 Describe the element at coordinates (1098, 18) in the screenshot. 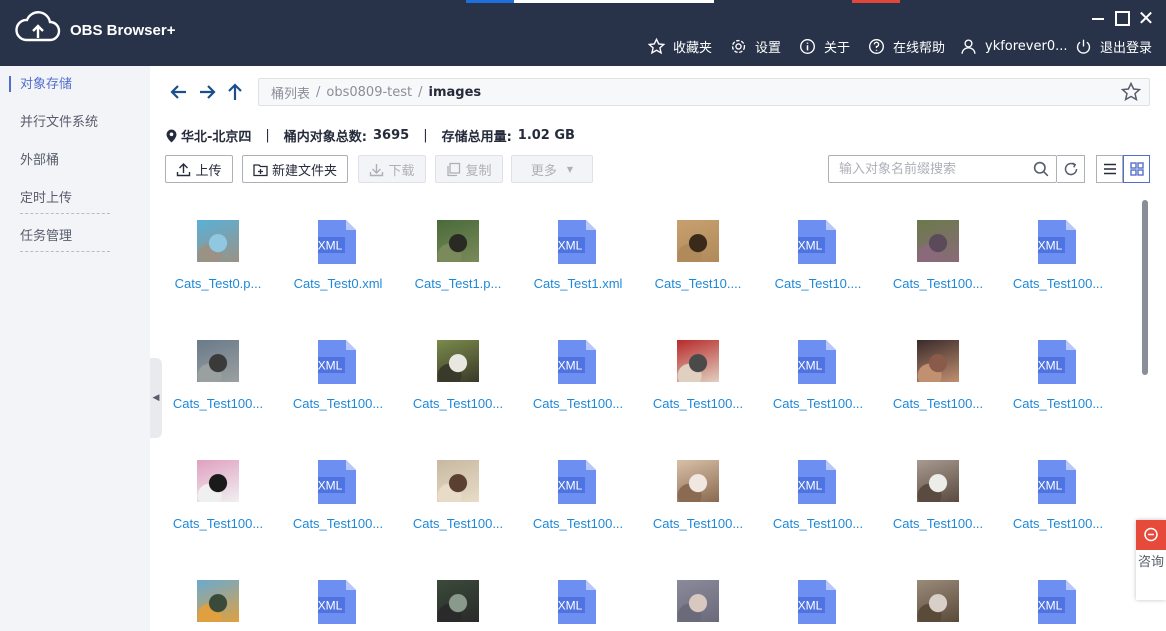

I see `minimize-button` at that location.